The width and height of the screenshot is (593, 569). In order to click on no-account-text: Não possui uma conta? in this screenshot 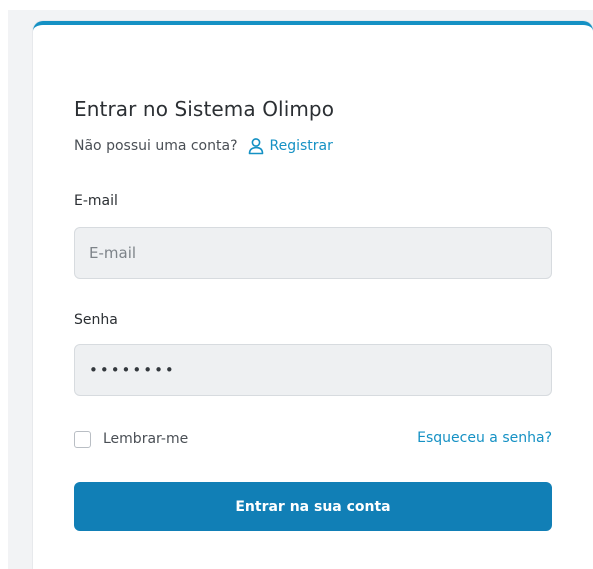, I will do `click(156, 146)`.